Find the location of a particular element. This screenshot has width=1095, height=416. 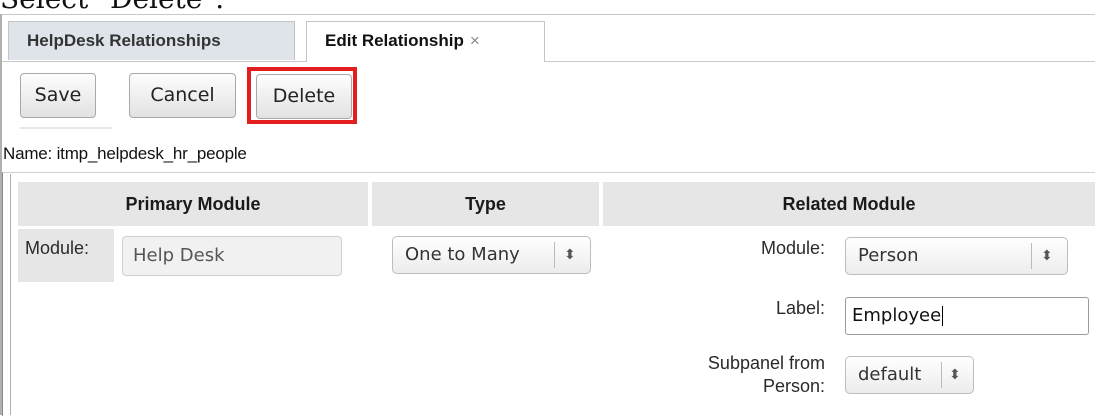

subpanel-label: Subpanel from Person: is located at coordinates (742, 375).